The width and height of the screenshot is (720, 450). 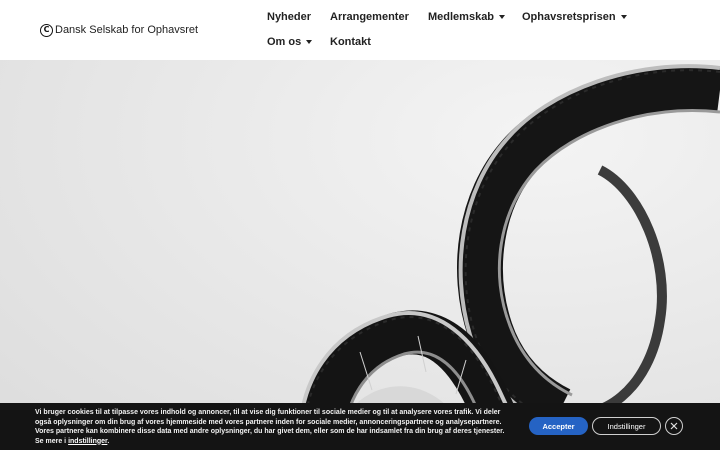 I want to click on nav-item-om-os: Om os, so click(x=290, y=42).